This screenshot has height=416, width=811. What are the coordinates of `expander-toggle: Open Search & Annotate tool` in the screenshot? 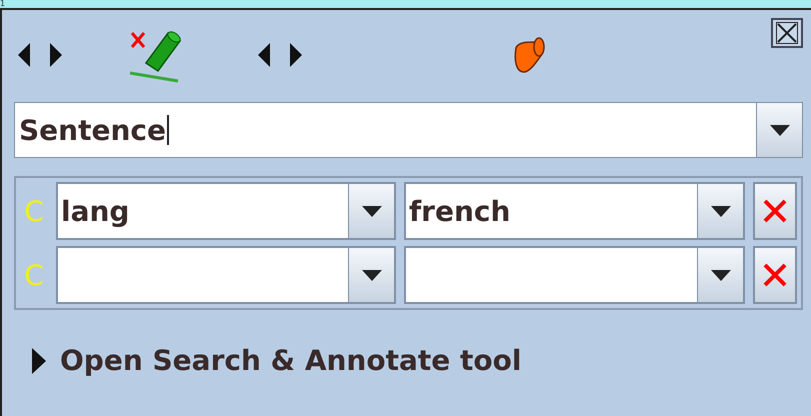 It's located at (268, 360).